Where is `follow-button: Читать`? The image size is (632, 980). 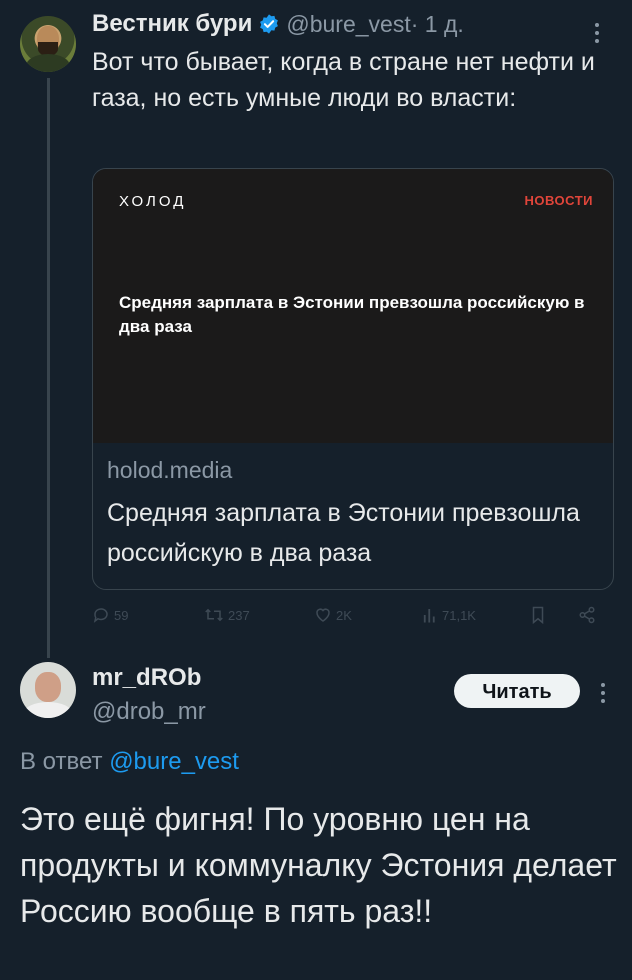 follow-button: Читать is located at coordinates (517, 691).